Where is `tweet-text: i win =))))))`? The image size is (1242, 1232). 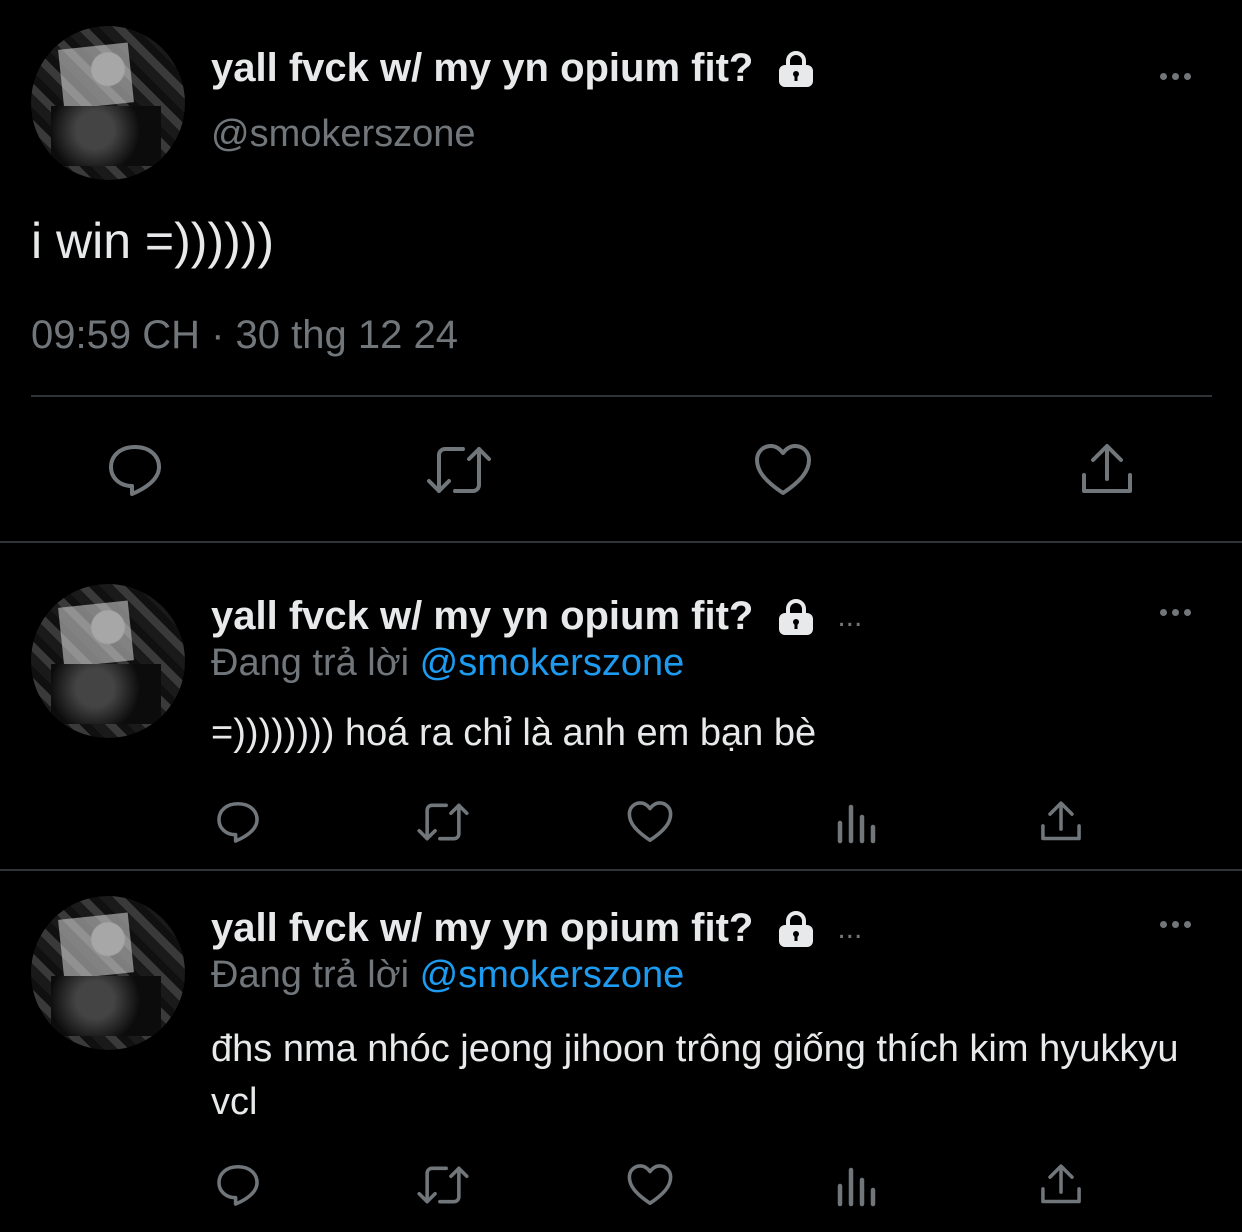 tweet-text: i win =)))))) is located at coordinates (153, 241).